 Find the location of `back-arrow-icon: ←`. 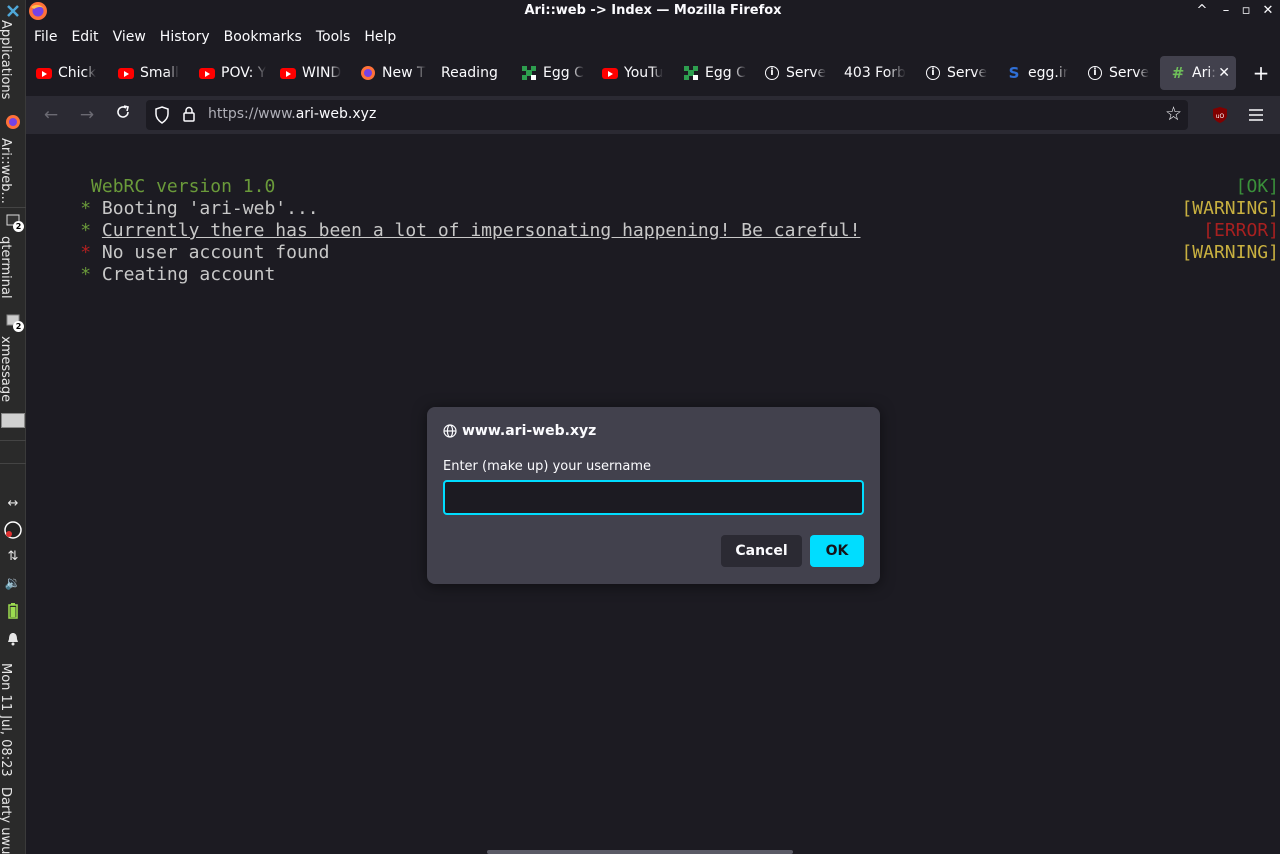

back-arrow-icon: ← is located at coordinates (51, 115).